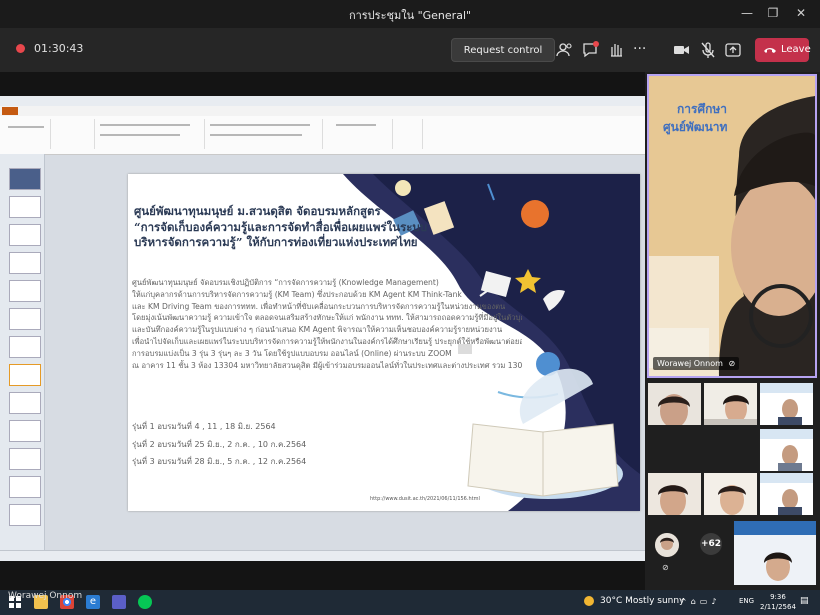 This screenshot has width=820, height=615. What do you see at coordinates (565, 50) in the screenshot?
I see `participants-icon` at bounding box center [565, 50].